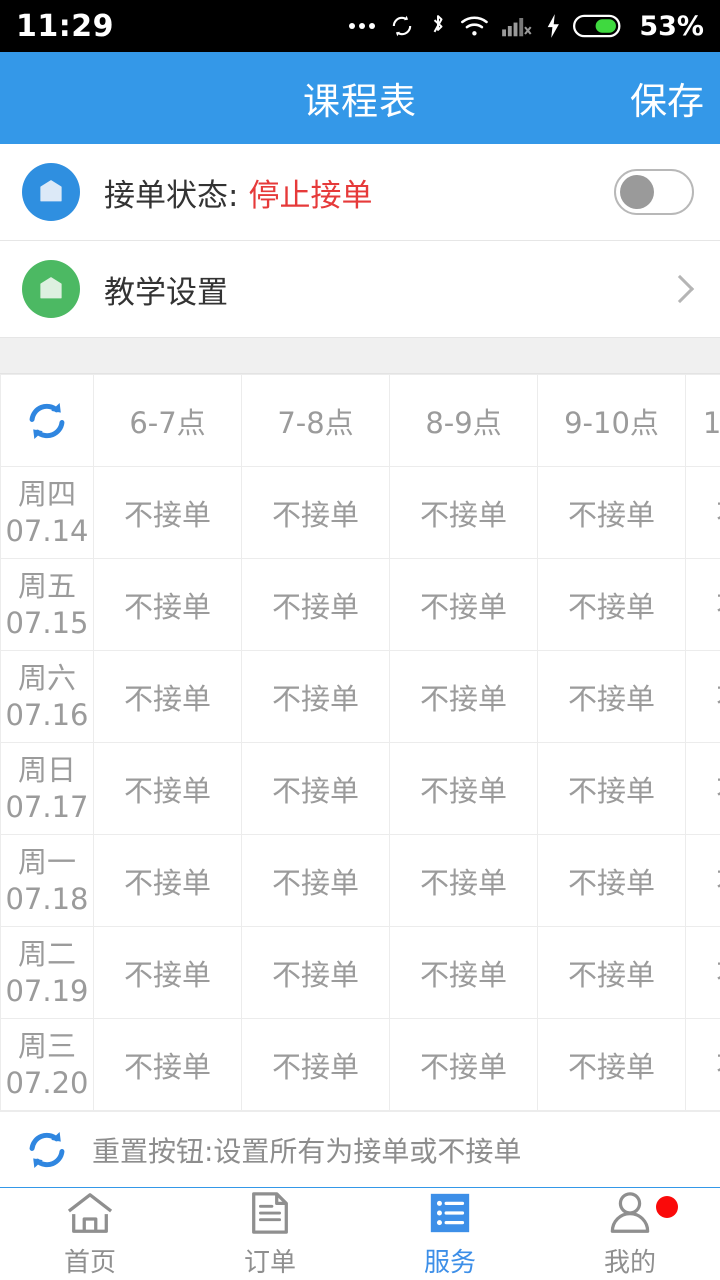  I want to click on day-cell: 周日 07.17, so click(47, 788).